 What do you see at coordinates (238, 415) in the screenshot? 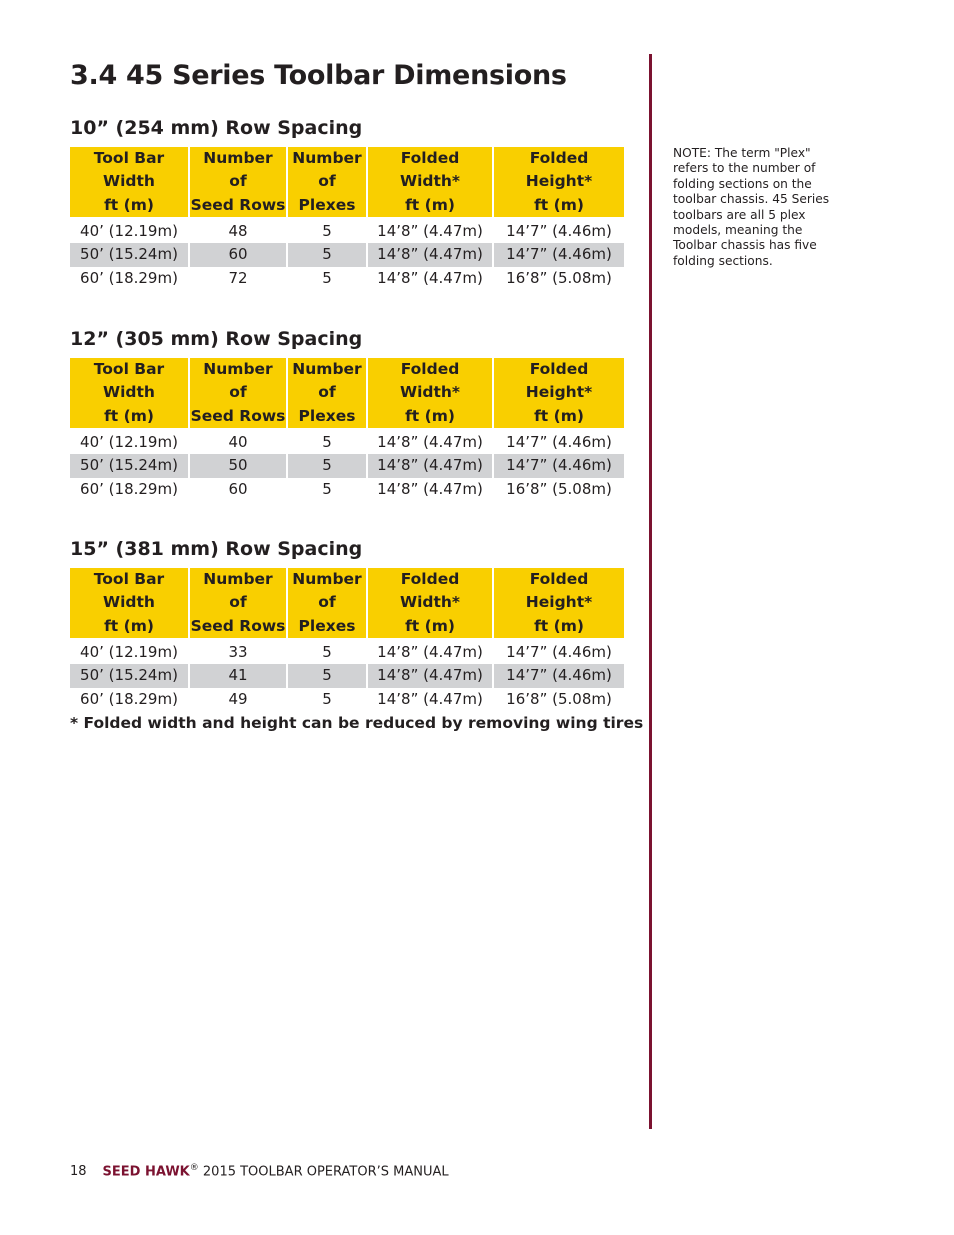
I see `column-header-line: Seed Rows` at bounding box center [238, 415].